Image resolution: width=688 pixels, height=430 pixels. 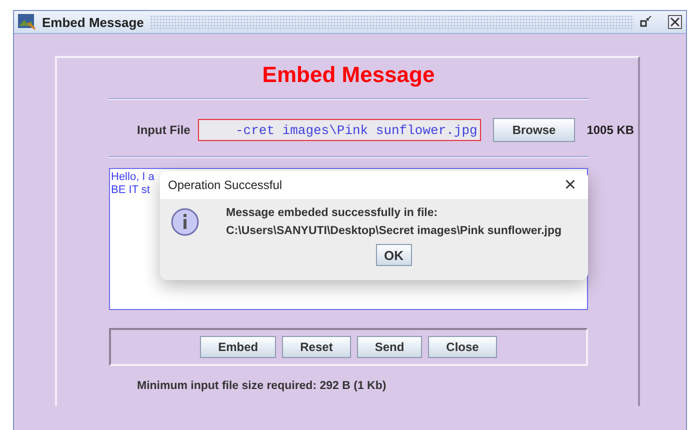 What do you see at coordinates (316, 347) in the screenshot?
I see `action-button: Reset` at bounding box center [316, 347].